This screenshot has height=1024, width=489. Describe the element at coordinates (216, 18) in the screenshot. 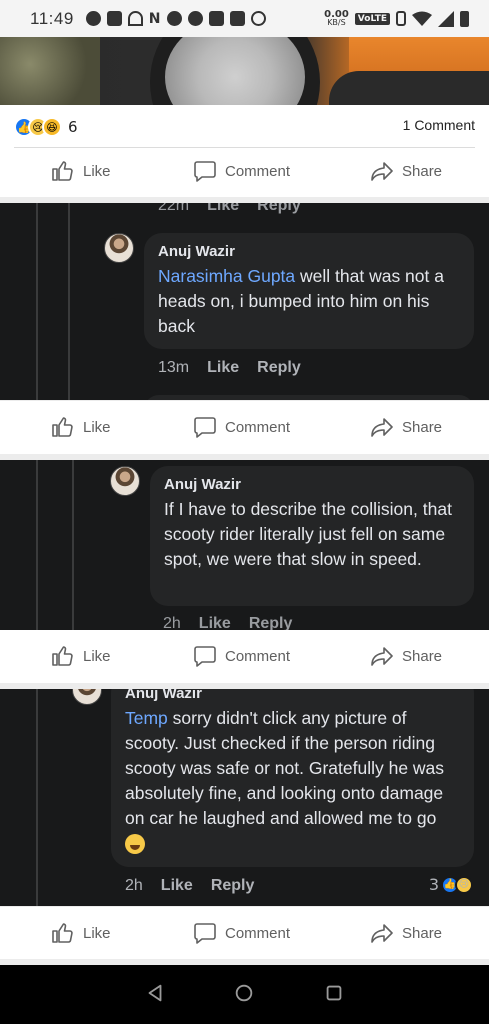

I see `incognito-icon` at that location.